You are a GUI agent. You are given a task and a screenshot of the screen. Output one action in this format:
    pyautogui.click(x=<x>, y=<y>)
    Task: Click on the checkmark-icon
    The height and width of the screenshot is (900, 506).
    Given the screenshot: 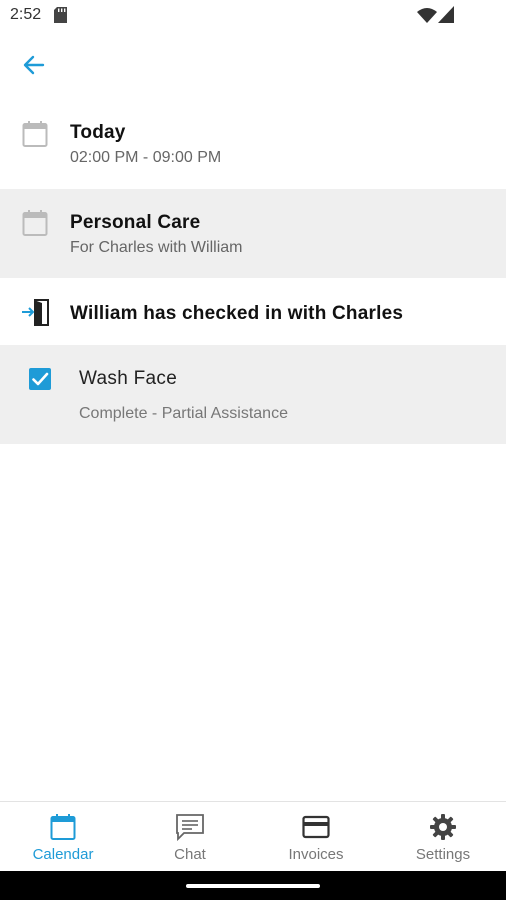 What is the action you would take?
    pyautogui.click(x=40, y=379)
    